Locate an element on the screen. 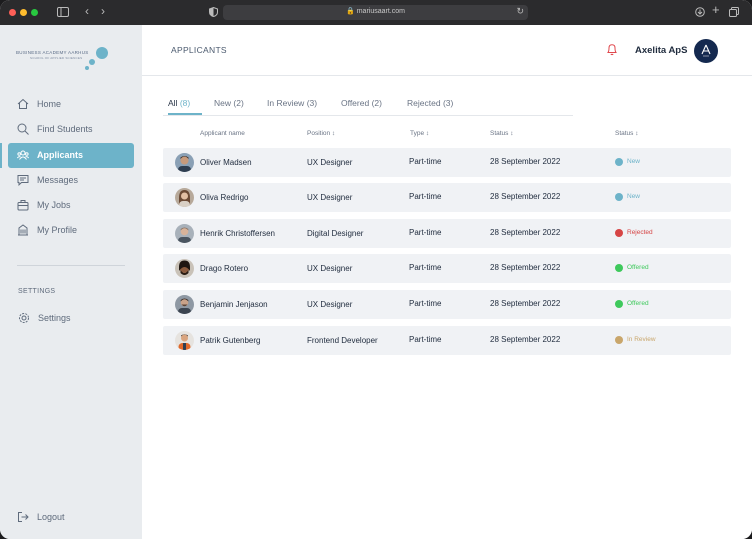 The width and height of the screenshot is (752, 539). logout-button: Logout is located at coordinates (71, 517).